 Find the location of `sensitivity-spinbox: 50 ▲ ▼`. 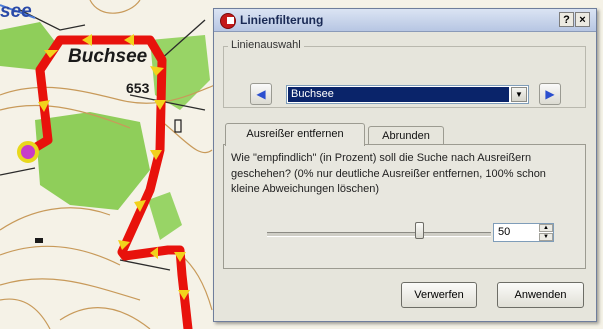

sensitivity-spinbox: 50 ▲ ▼ is located at coordinates (523, 232).